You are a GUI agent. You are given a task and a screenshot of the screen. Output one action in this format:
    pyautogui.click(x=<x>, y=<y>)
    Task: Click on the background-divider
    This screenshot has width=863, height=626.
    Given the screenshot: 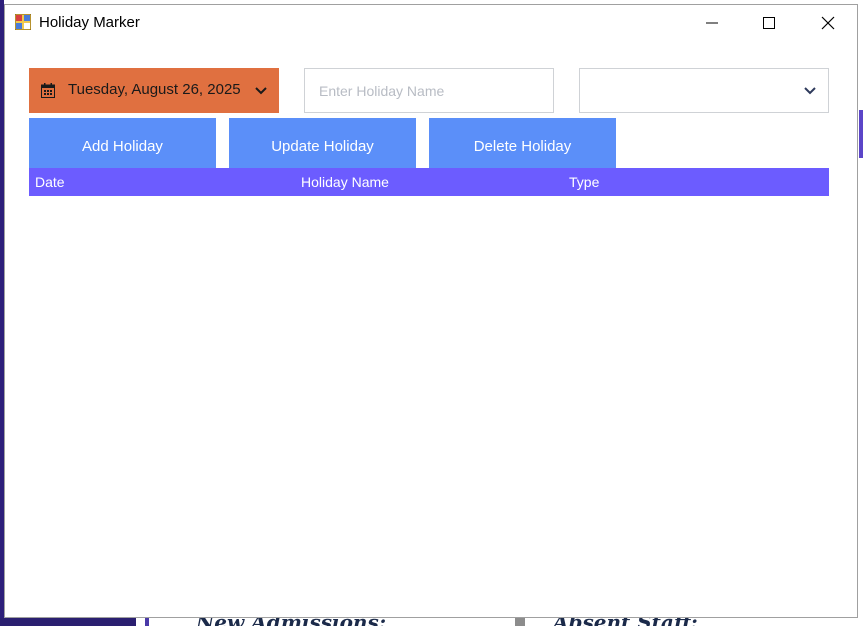 What is the action you would take?
    pyautogui.click(x=147, y=622)
    